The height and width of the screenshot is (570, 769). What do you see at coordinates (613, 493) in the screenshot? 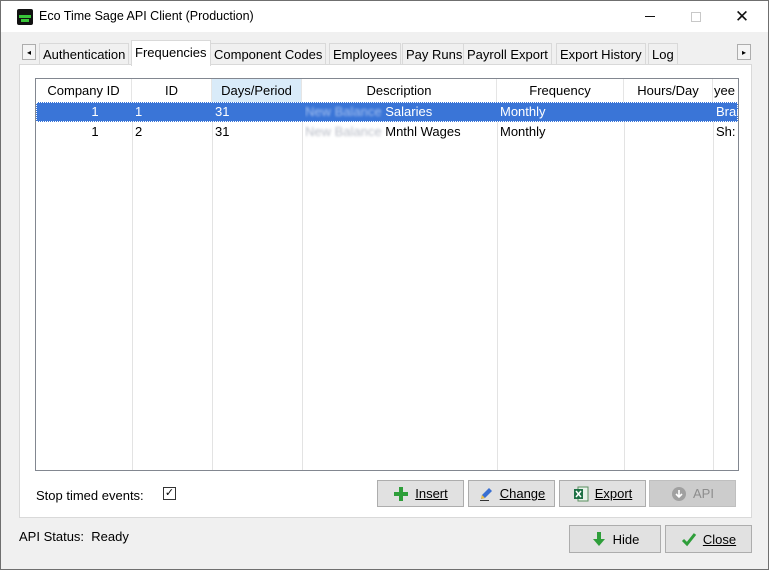
I see `export-button-label: Export` at bounding box center [613, 493].